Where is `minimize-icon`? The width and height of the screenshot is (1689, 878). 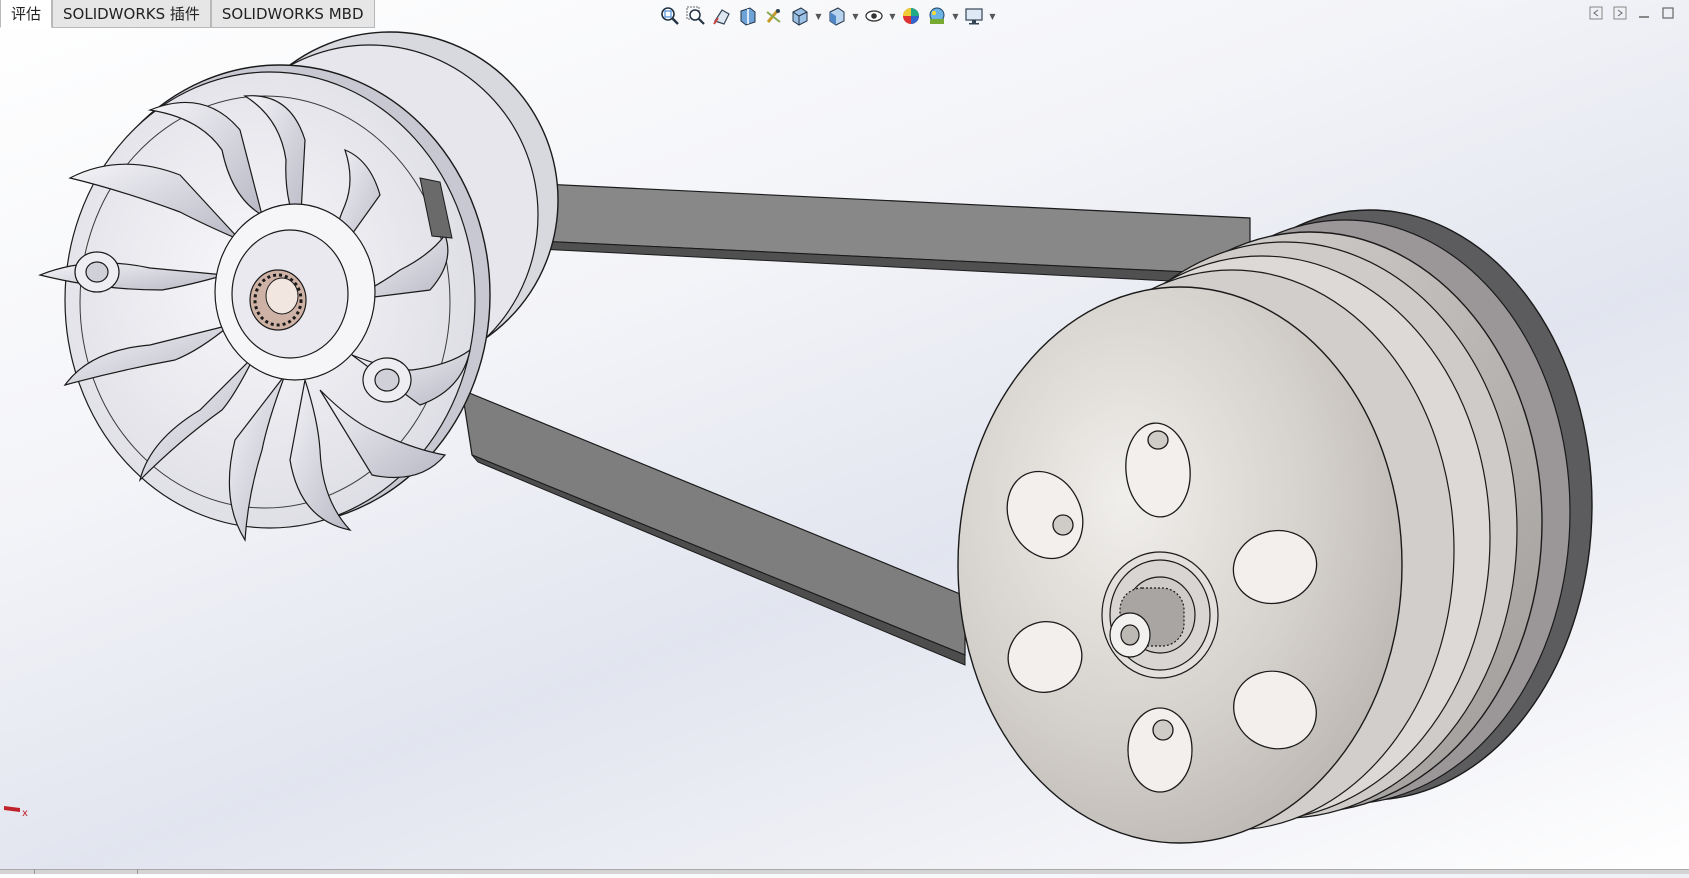 minimize-icon is located at coordinates (1644, 13).